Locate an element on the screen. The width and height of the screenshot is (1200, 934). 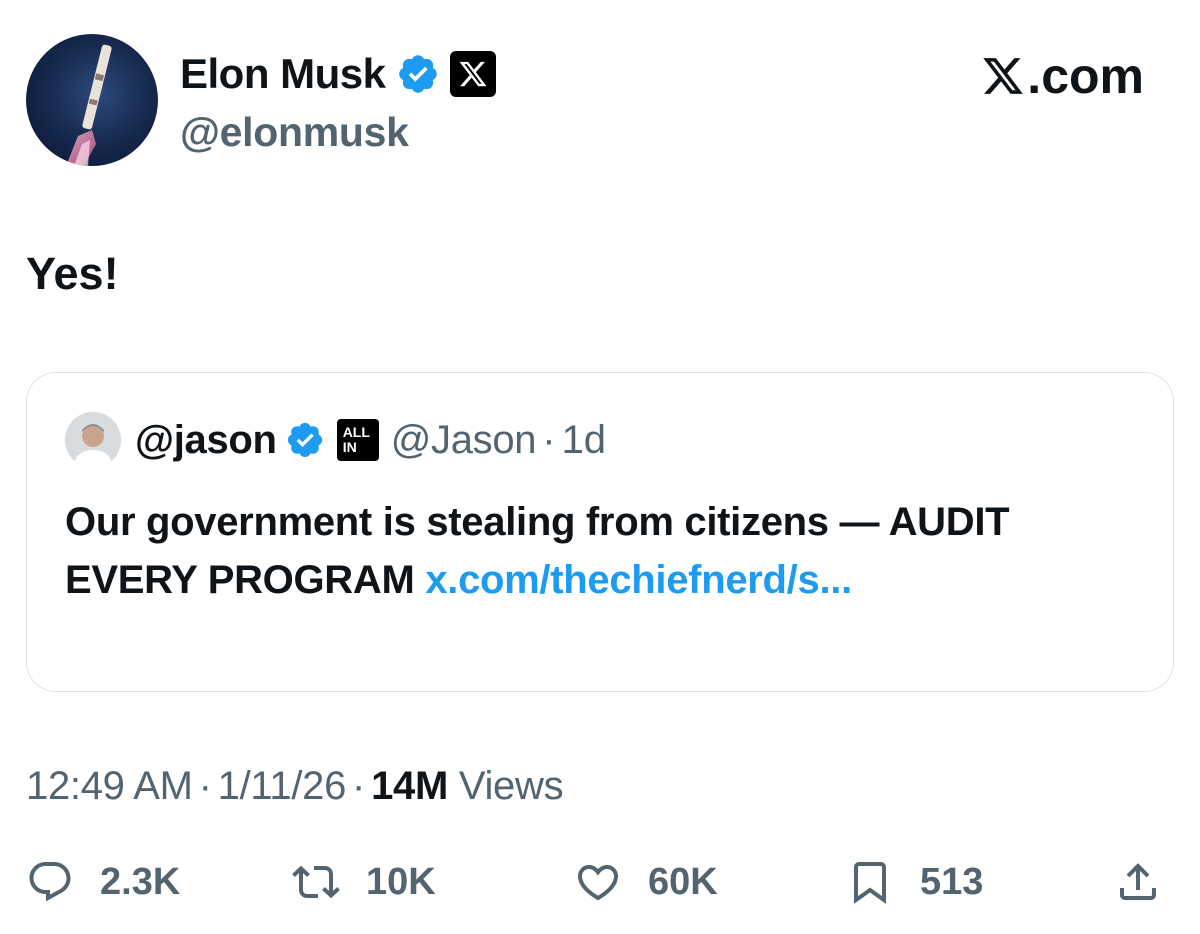
heart-icon is located at coordinates (598, 883).